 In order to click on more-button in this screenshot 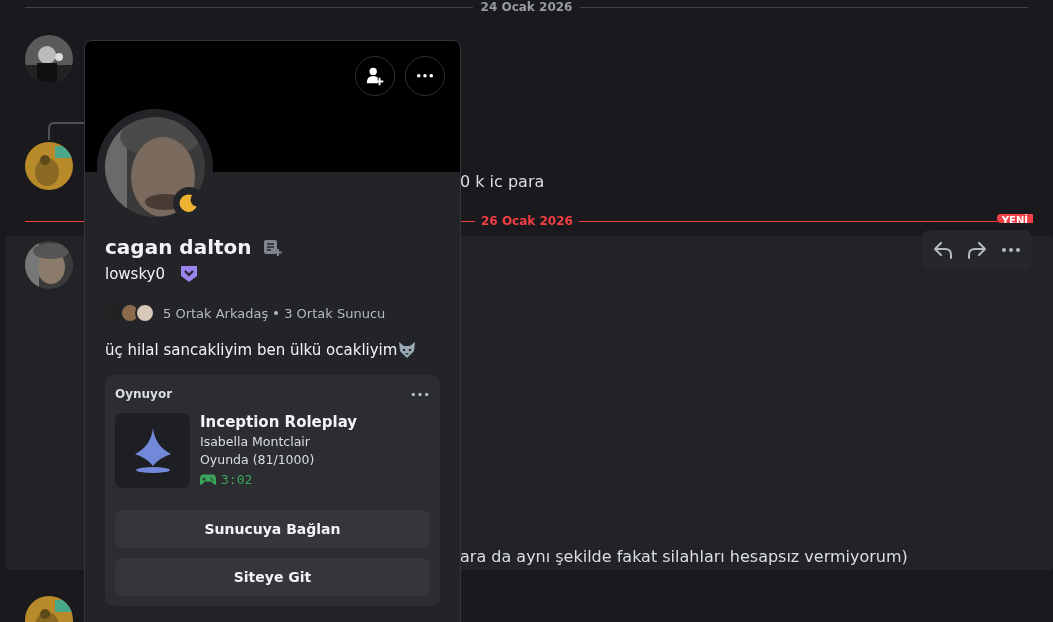, I will do `click(425, 76)`.